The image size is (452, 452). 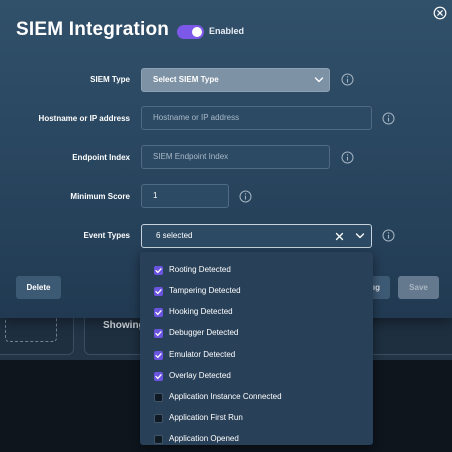 I want to click on event-option-label: Hooking Detected, so click(x=201, y=311).